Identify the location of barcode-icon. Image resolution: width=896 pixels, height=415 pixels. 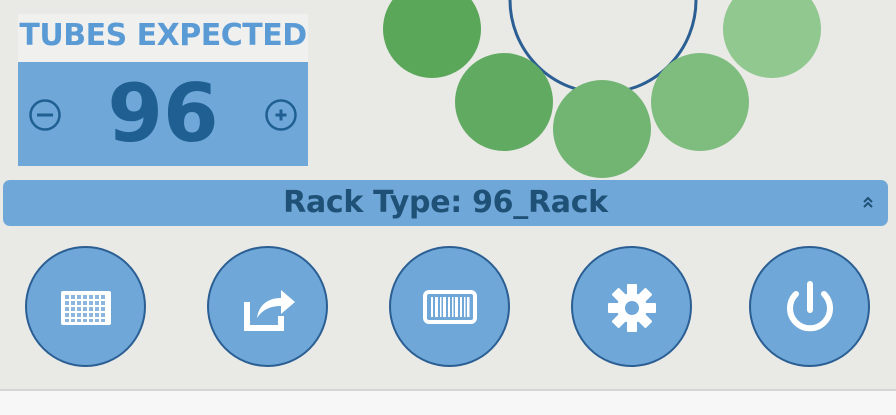
(450, 307).